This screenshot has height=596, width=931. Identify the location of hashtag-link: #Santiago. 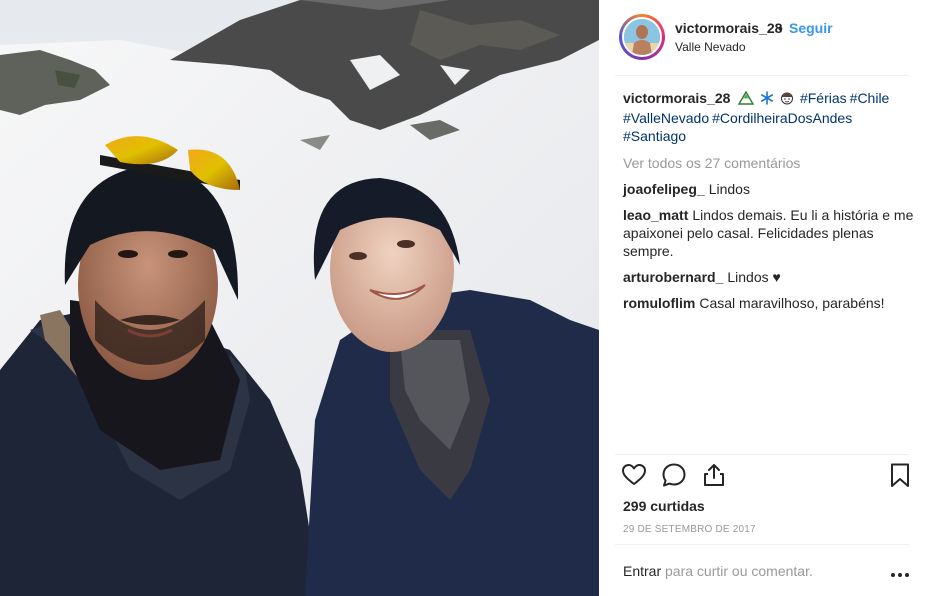
(654, 136).